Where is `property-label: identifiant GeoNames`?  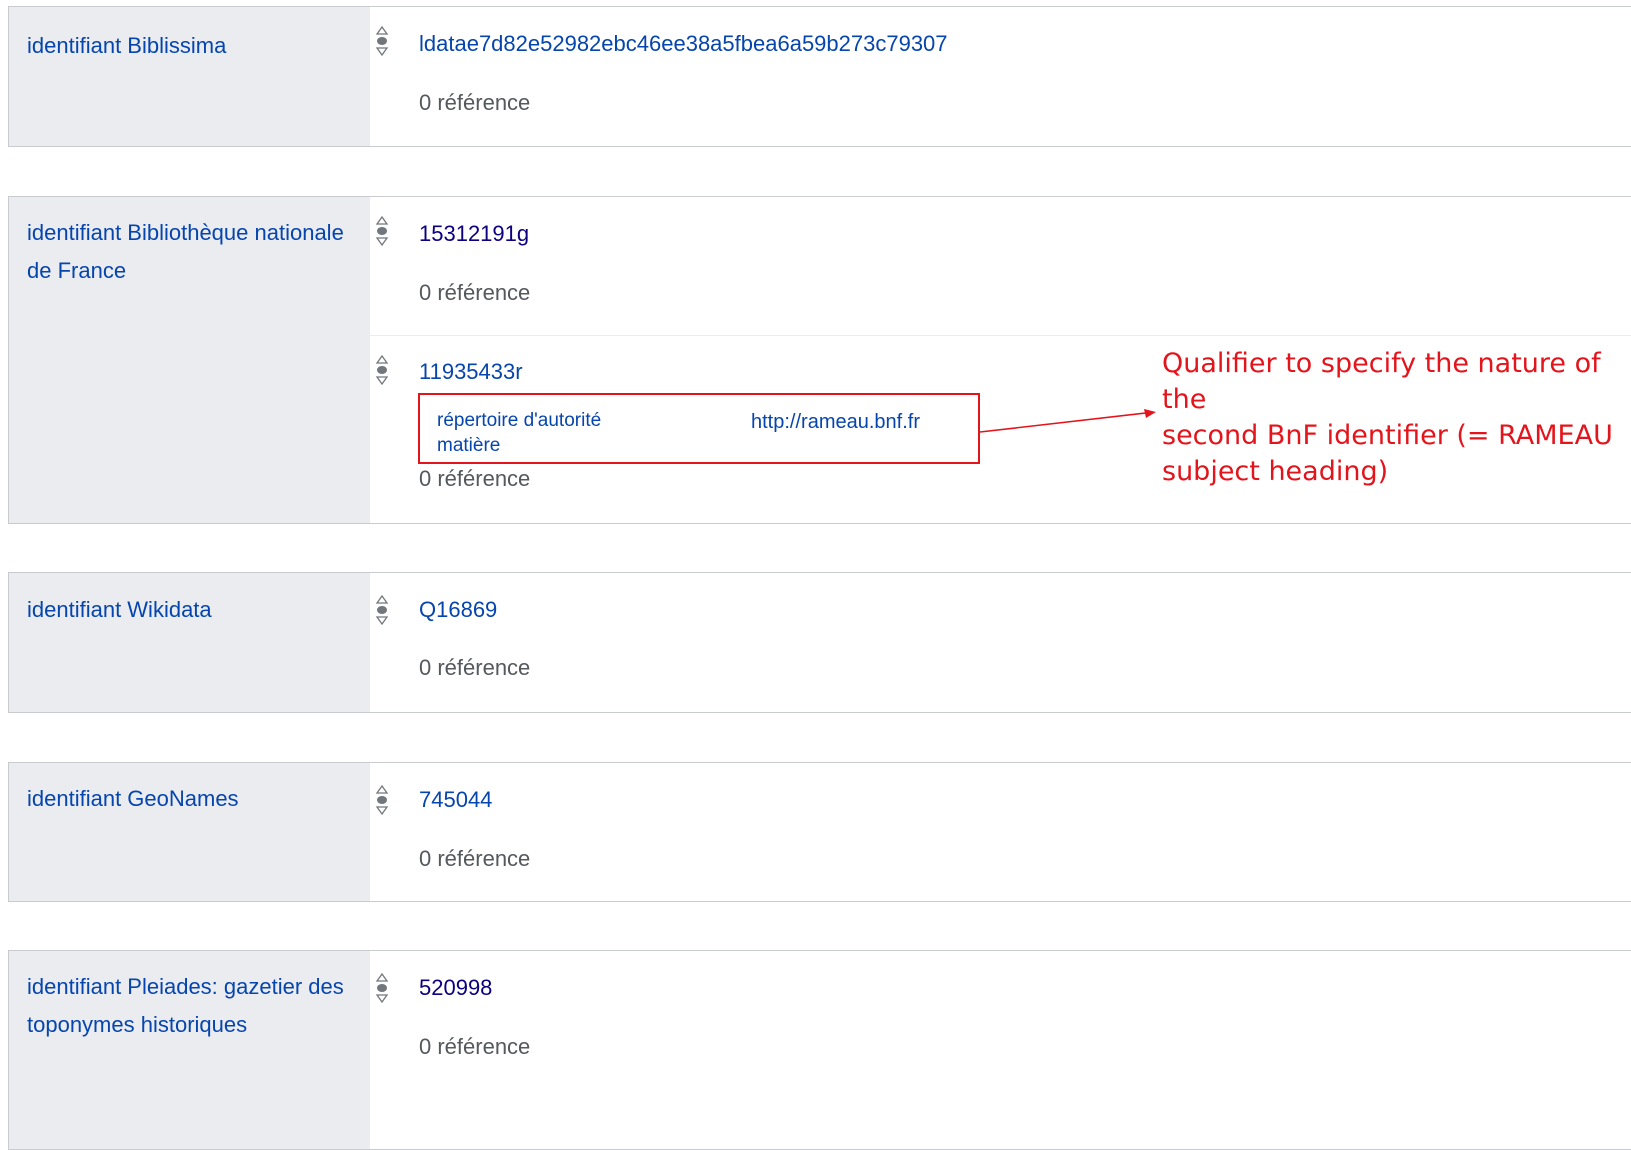 property-label: identifiant GeoNames is located at coordinates (187, 799).